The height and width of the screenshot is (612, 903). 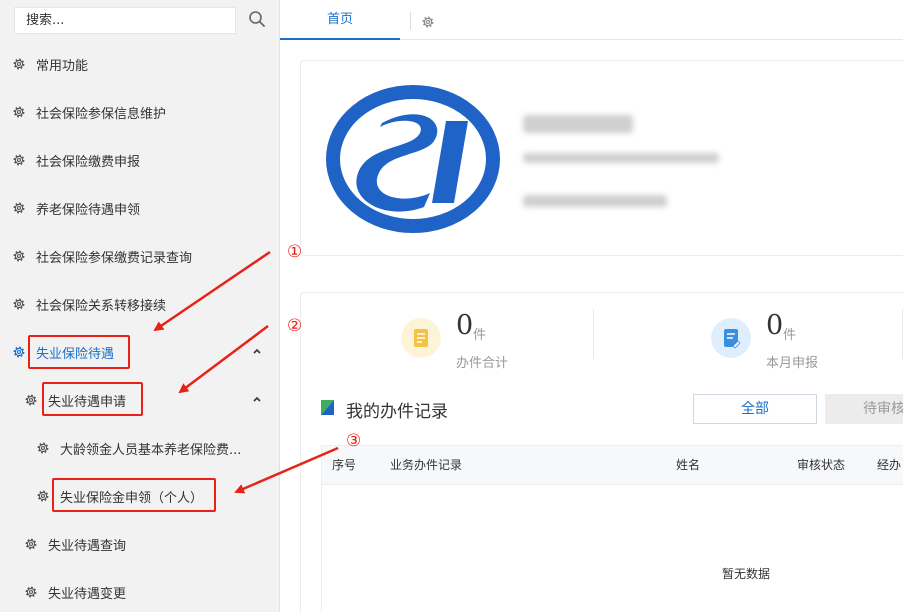 What do you see at coordinates (688, 465) in the screenshot?
I see `column-header: 姓名` at bounding box center [688, 465].